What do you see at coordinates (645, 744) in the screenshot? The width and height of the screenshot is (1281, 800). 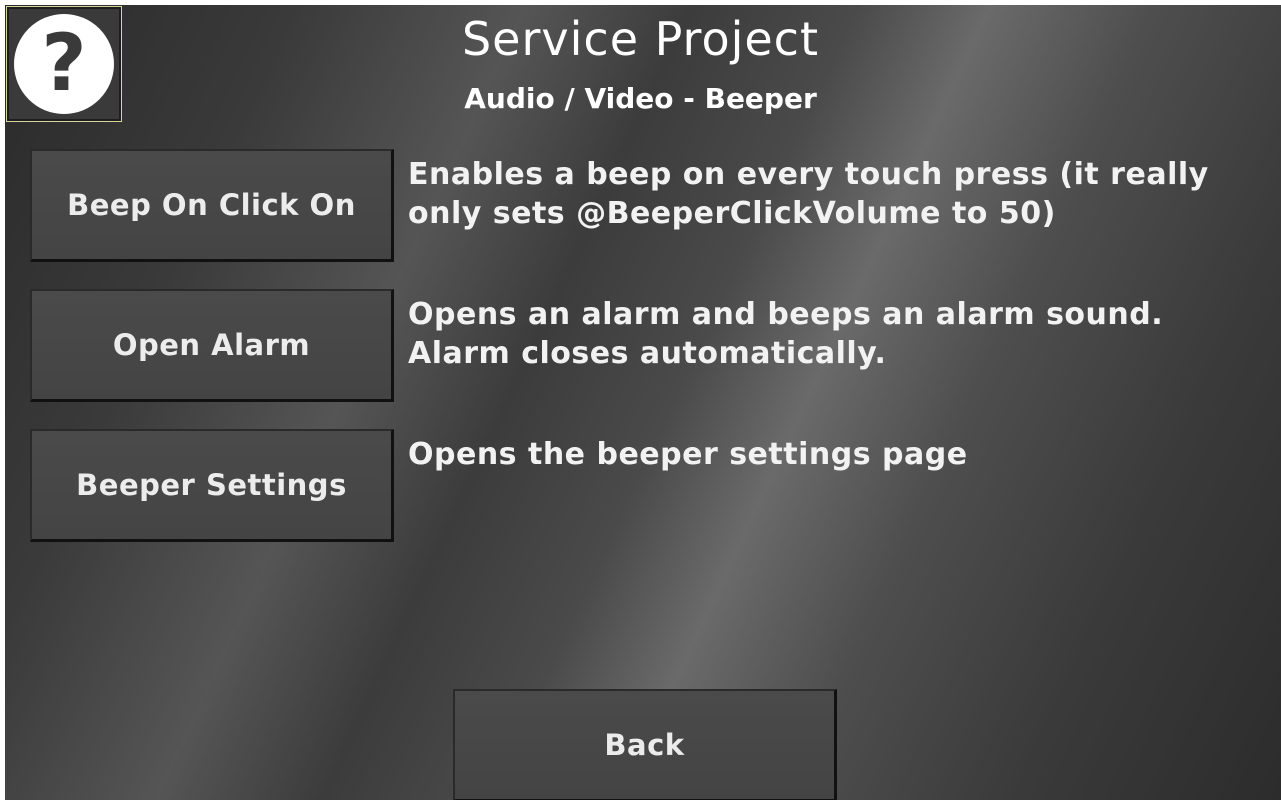 I see `back-button: Back` at bounding box center [645, 744].